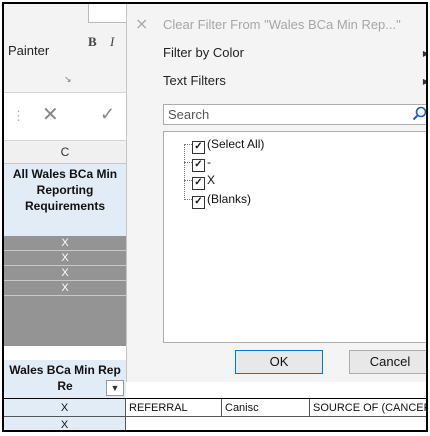 This screenshot has height=436, width=430. What do you see at coordinates (174, 408) in the screenshot?
I see `referral-cell: REFERRAL` at bounding box center [174, 408].